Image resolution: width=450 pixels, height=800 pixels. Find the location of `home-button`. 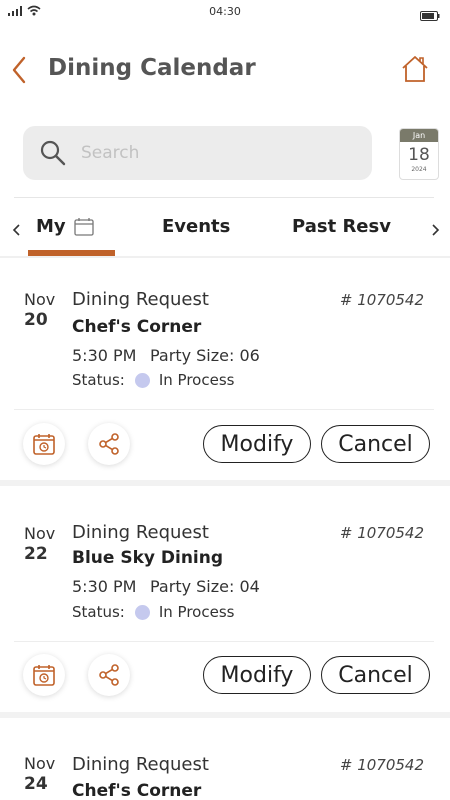

home-button is located at coordinates (415, 69).